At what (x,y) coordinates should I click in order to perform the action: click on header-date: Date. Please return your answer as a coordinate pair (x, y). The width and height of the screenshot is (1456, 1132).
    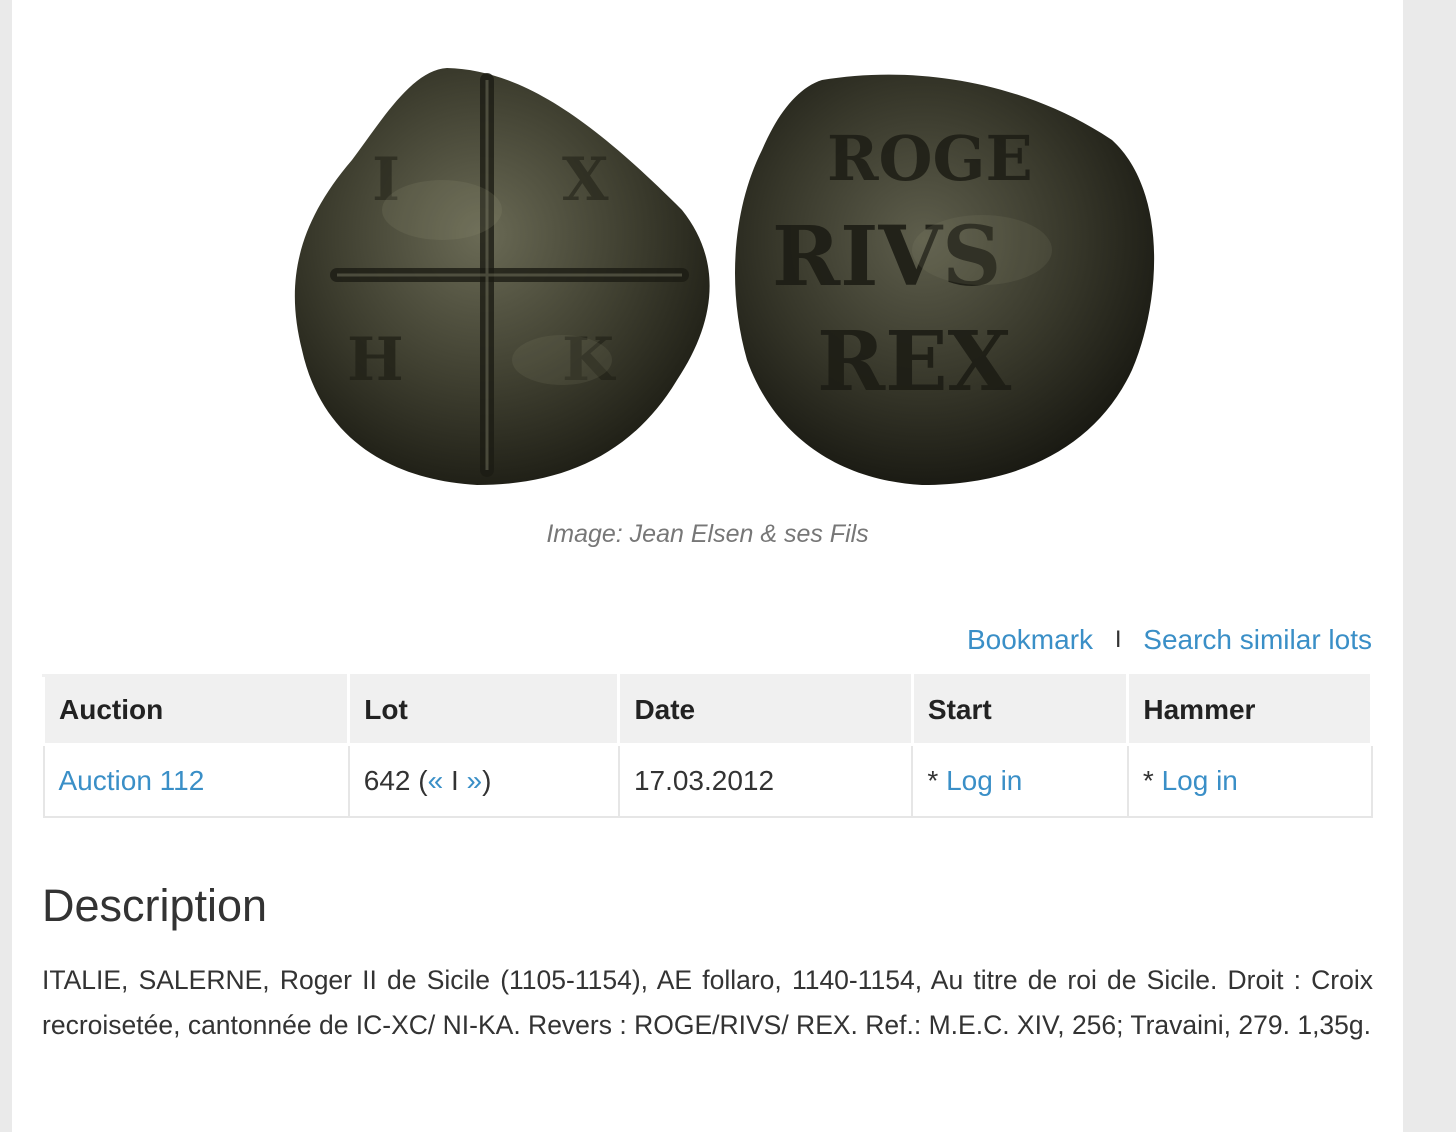
    Looking at the image, I should click on (765, 710).